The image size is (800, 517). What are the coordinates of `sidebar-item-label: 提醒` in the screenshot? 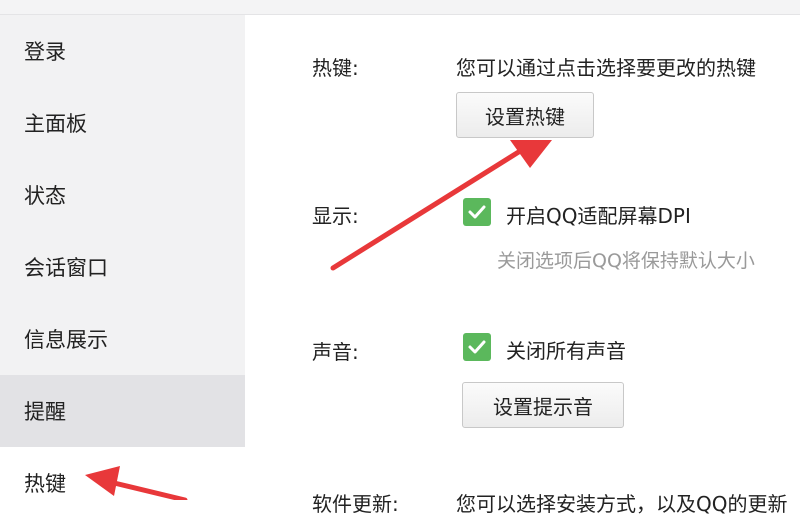 It's located at (45, 412).